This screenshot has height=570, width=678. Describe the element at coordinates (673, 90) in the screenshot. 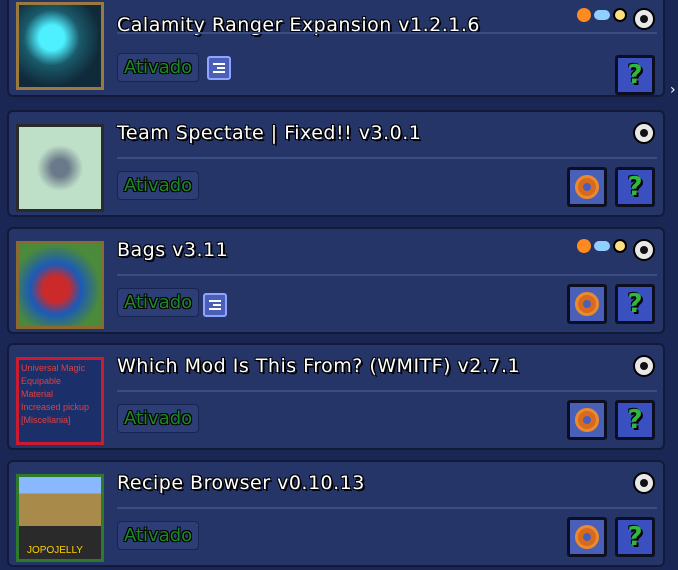

I see `cursor-icon: ›` at that location.